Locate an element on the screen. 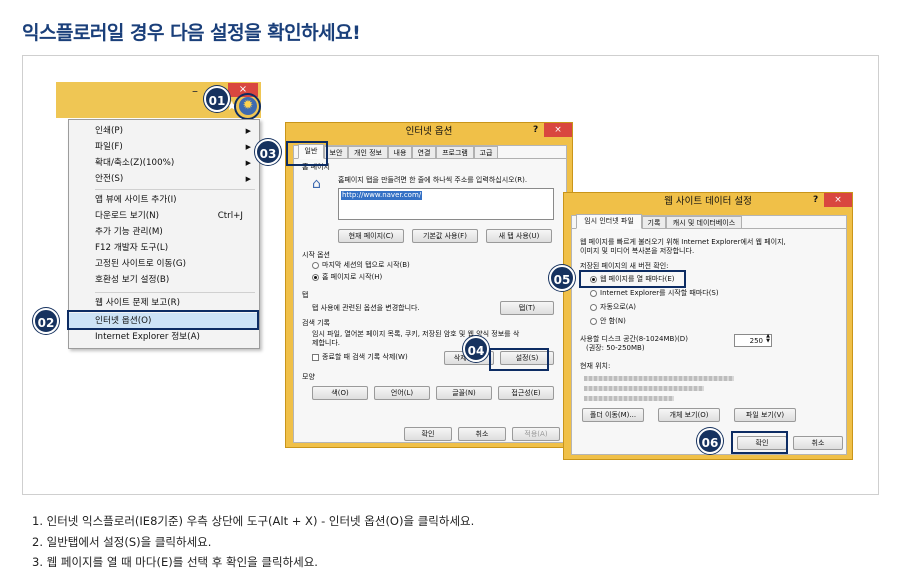  step-badge-01: 01 is located at coordinates (217, 99).